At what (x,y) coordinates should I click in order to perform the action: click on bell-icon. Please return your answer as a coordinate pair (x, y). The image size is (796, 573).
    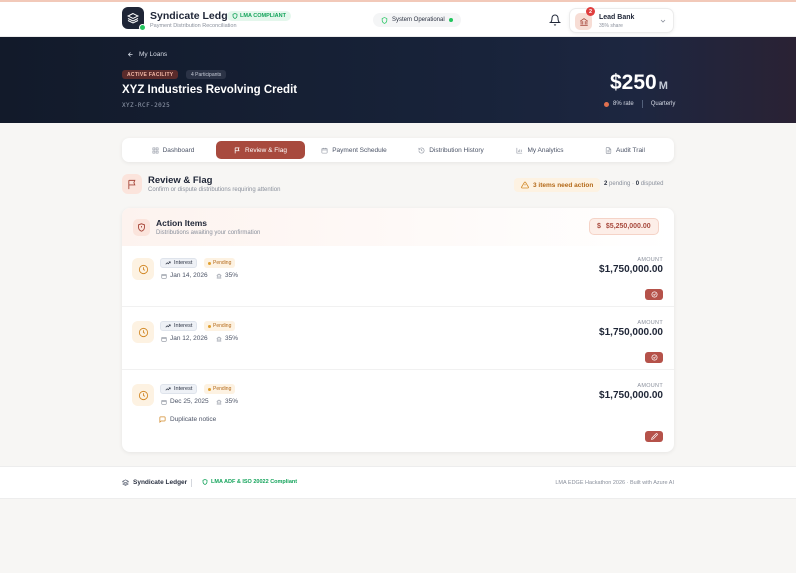
    Looking at the image, I should click on (555, 20).